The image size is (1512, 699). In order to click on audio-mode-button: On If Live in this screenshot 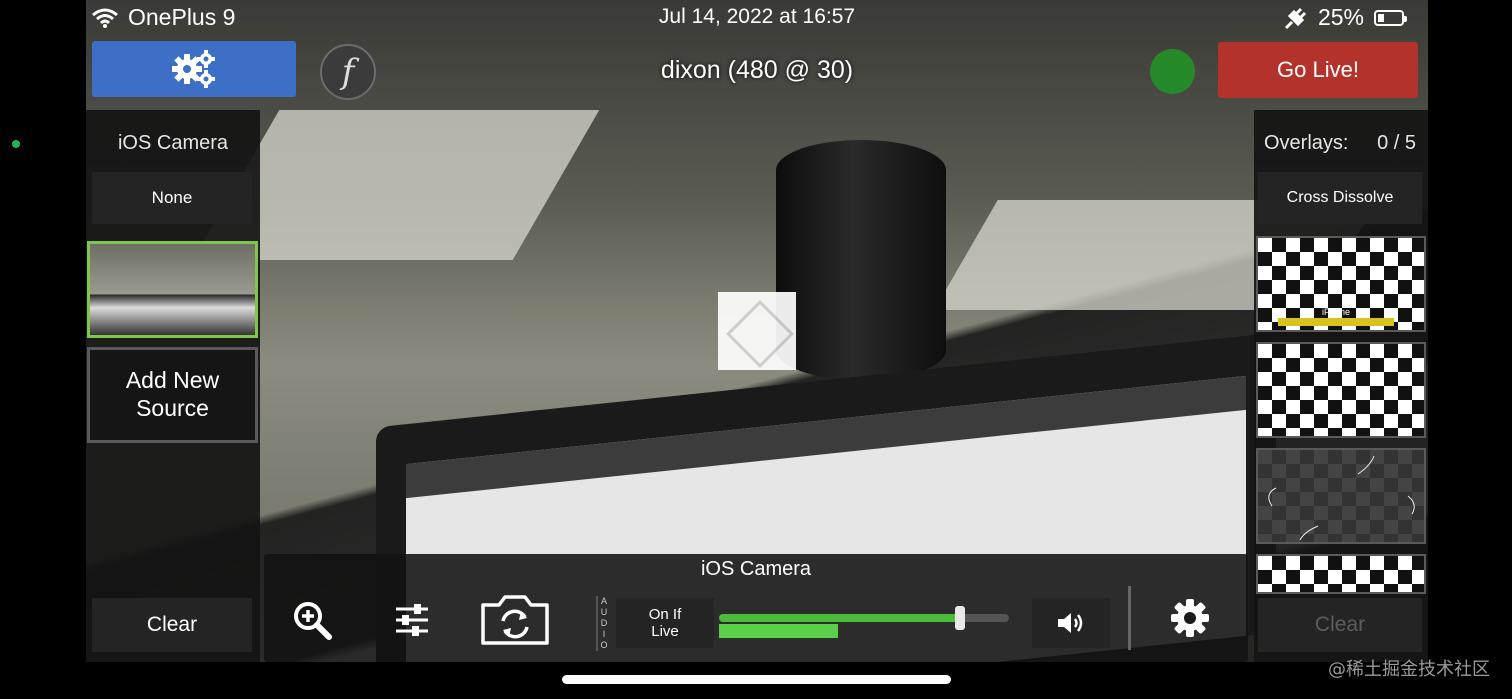, I will do `click(665, 623)`.